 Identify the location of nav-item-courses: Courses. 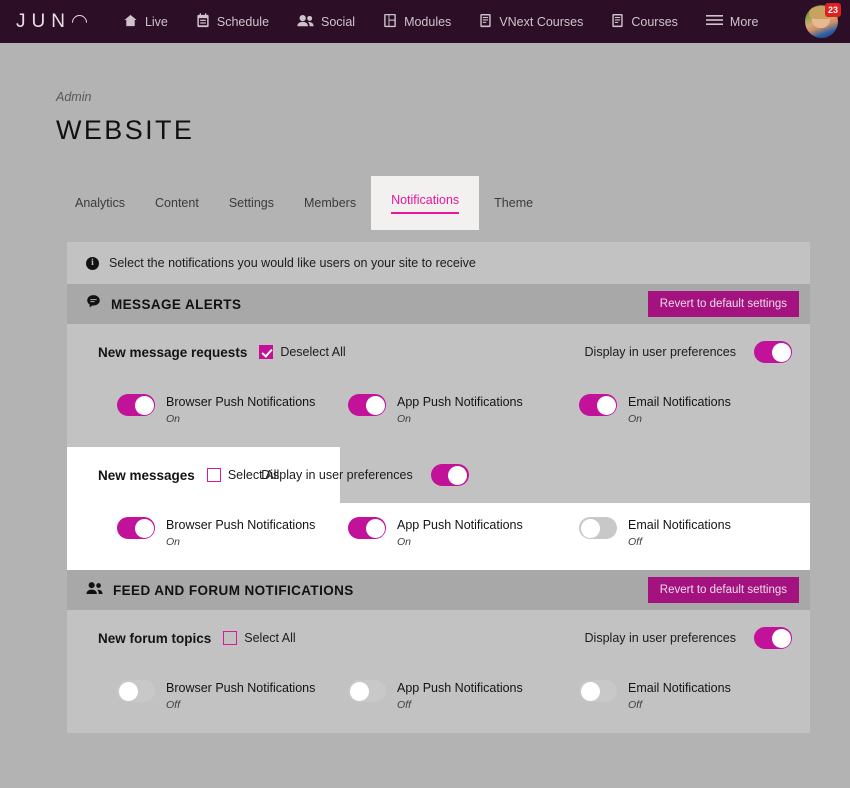
(644, 21).